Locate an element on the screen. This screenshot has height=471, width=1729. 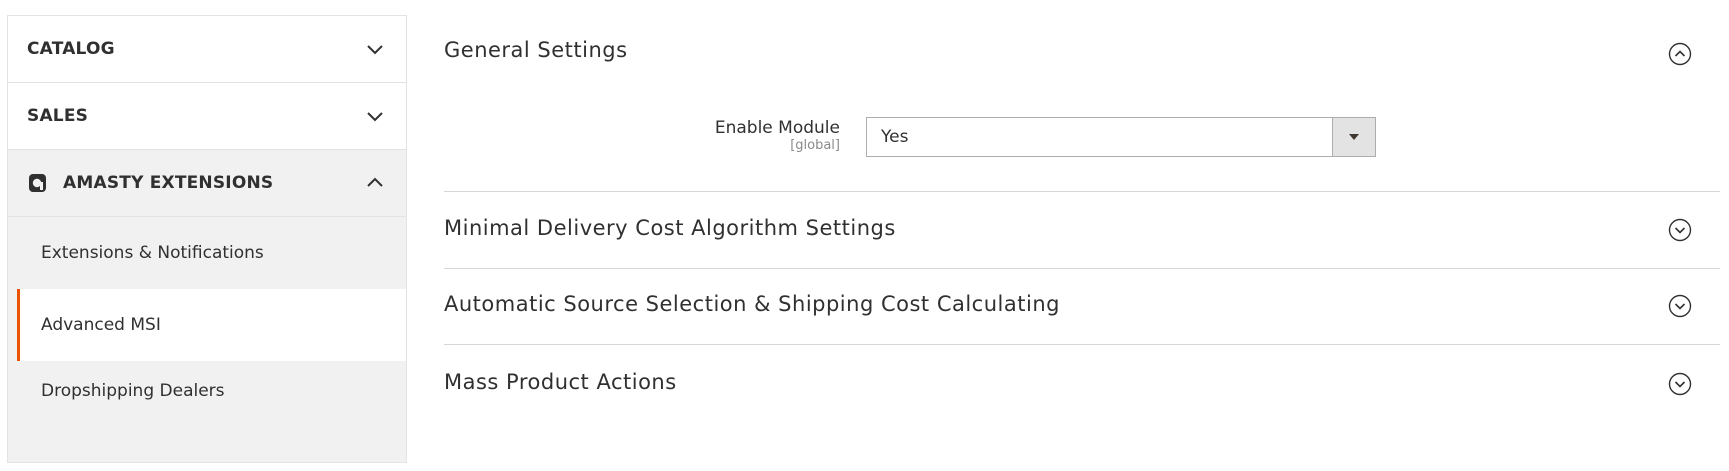
select-value: Yes is located at coordinates (895, 137).